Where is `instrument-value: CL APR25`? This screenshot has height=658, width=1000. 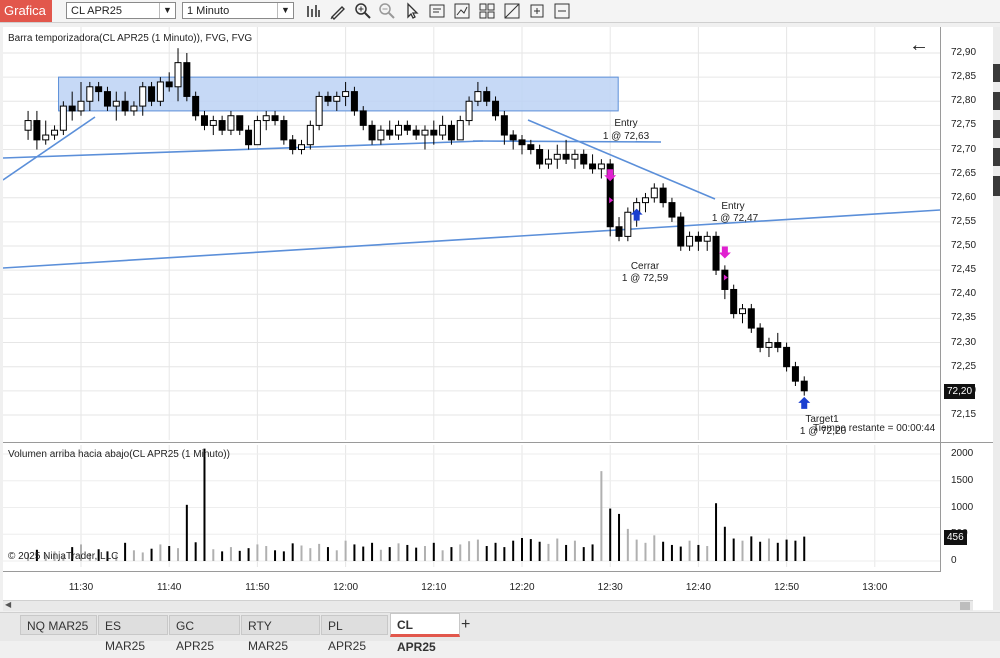 instrument-value: CL APR25 is located at coordinates (96, 11).